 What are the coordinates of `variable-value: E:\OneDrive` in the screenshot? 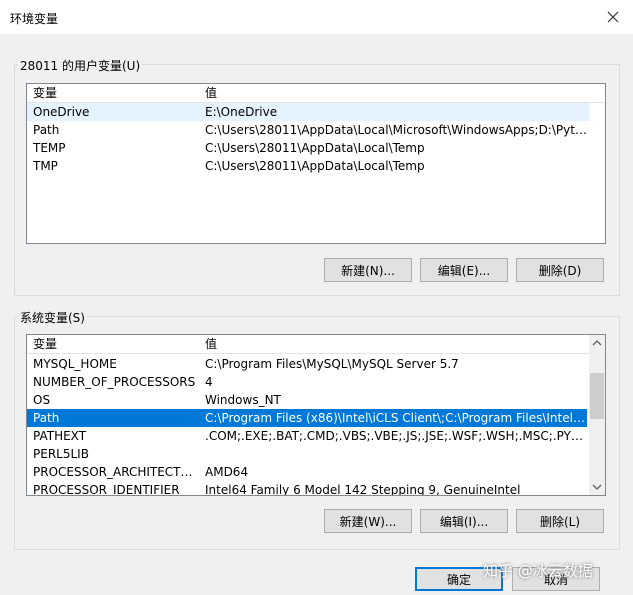 It's located at (241, 112).